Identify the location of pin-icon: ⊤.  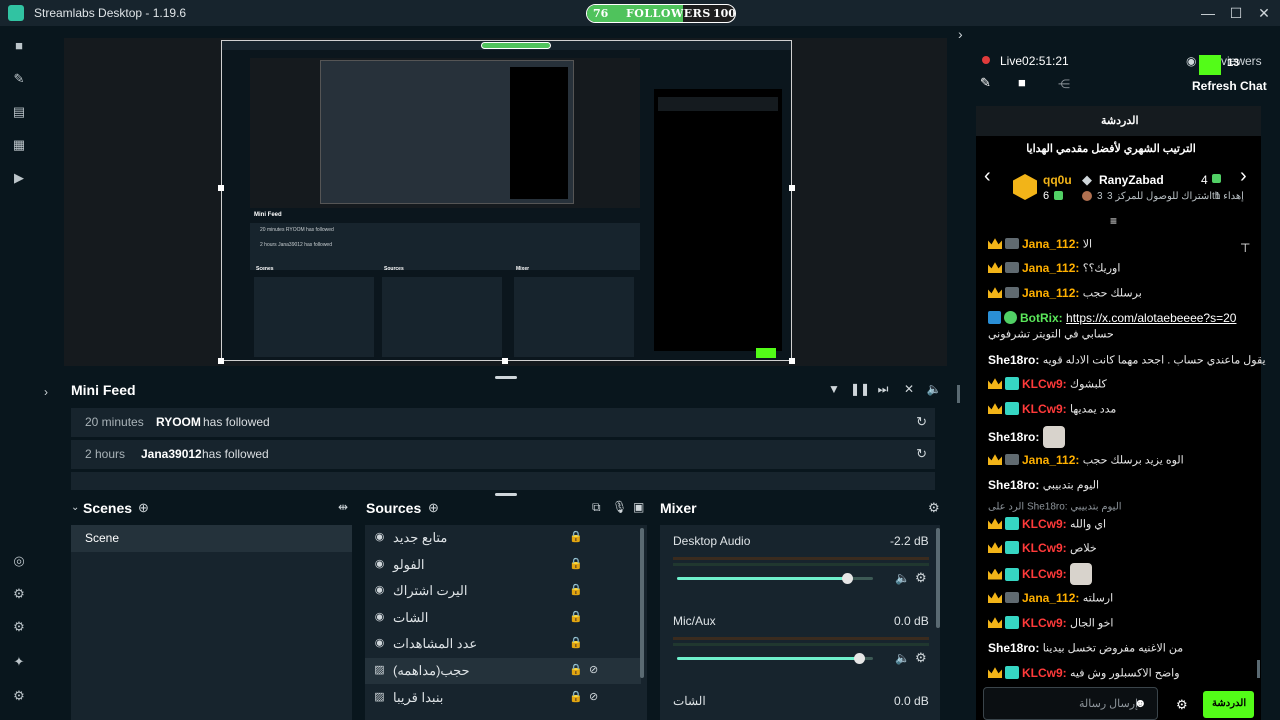
(1245, 248).